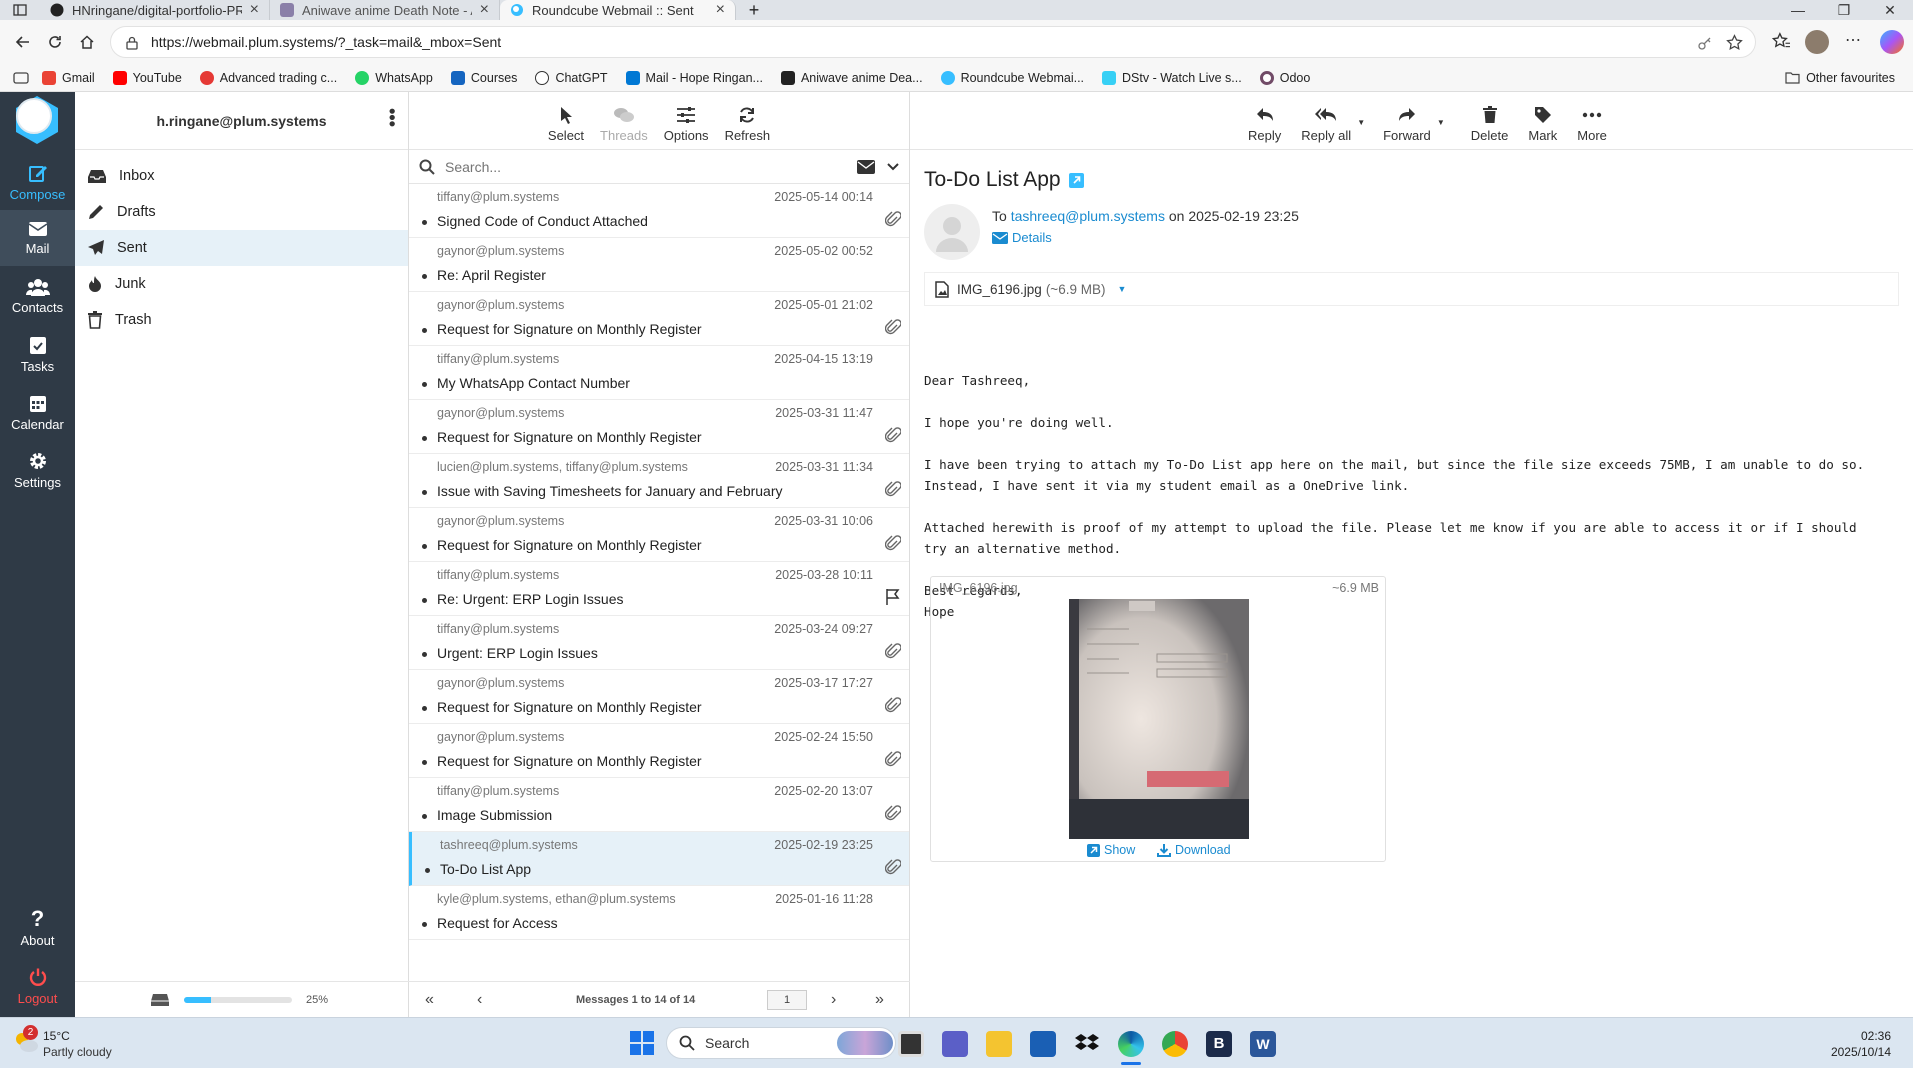  What do you see at coordinates (1411, 124) in the screenshot?
I see `forward-button: Forward ▼` at bounding box center [1411, 124].